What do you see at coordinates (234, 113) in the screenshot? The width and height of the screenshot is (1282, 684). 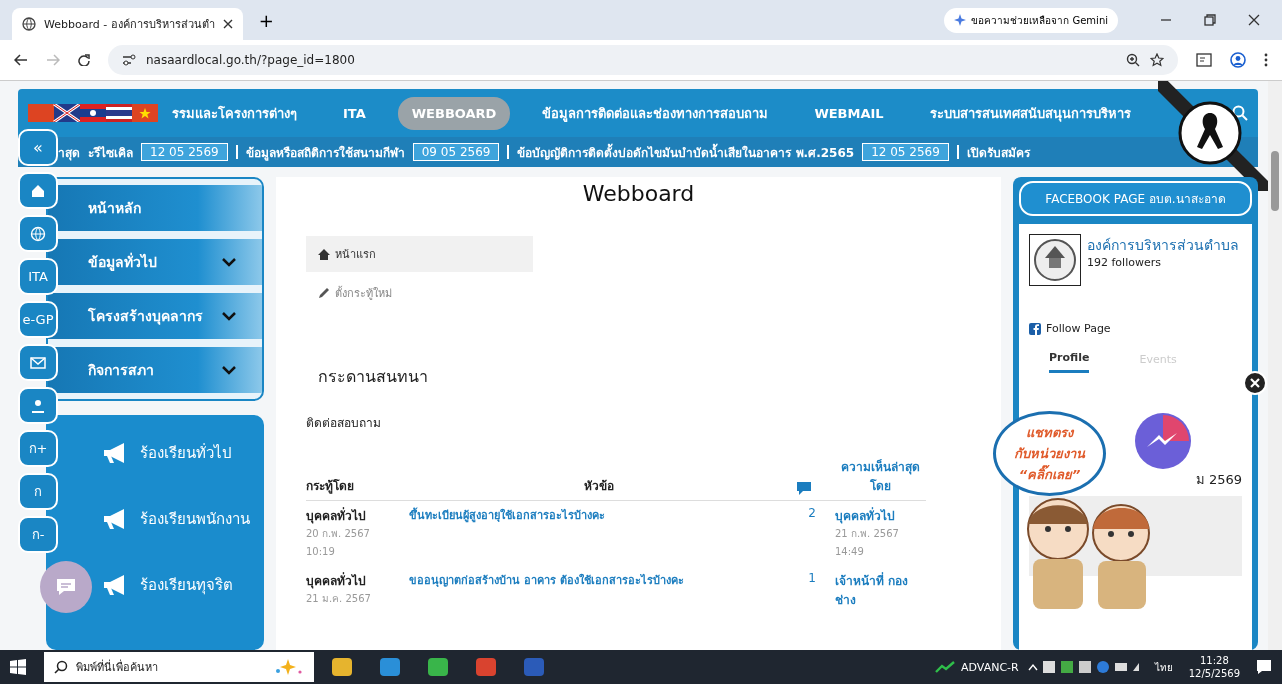 I see `nav-link: รรมและโครงการต่างๆ` at bounding box center [234, 113].